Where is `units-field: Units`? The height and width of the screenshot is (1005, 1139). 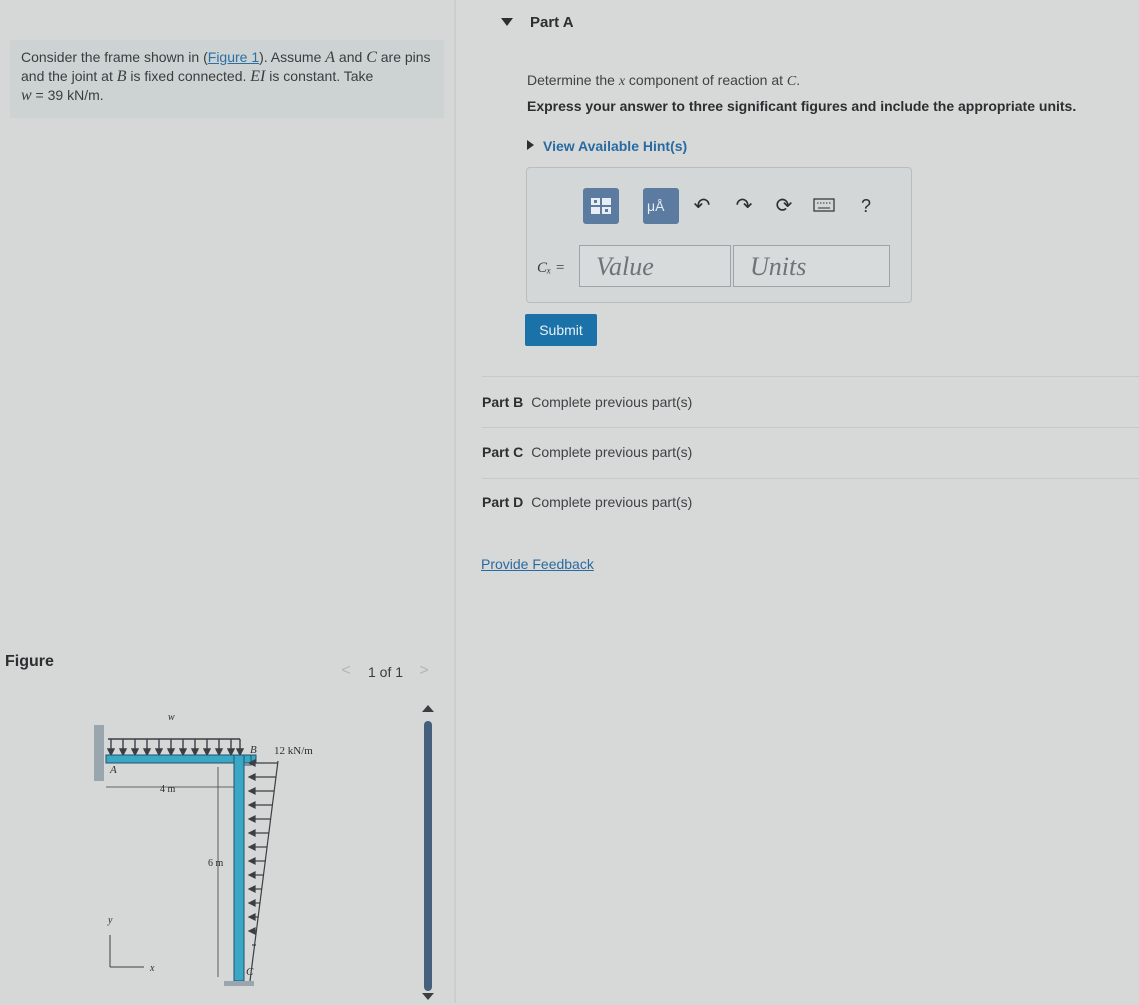
units-field: Units is located at coordinates (811, 266).